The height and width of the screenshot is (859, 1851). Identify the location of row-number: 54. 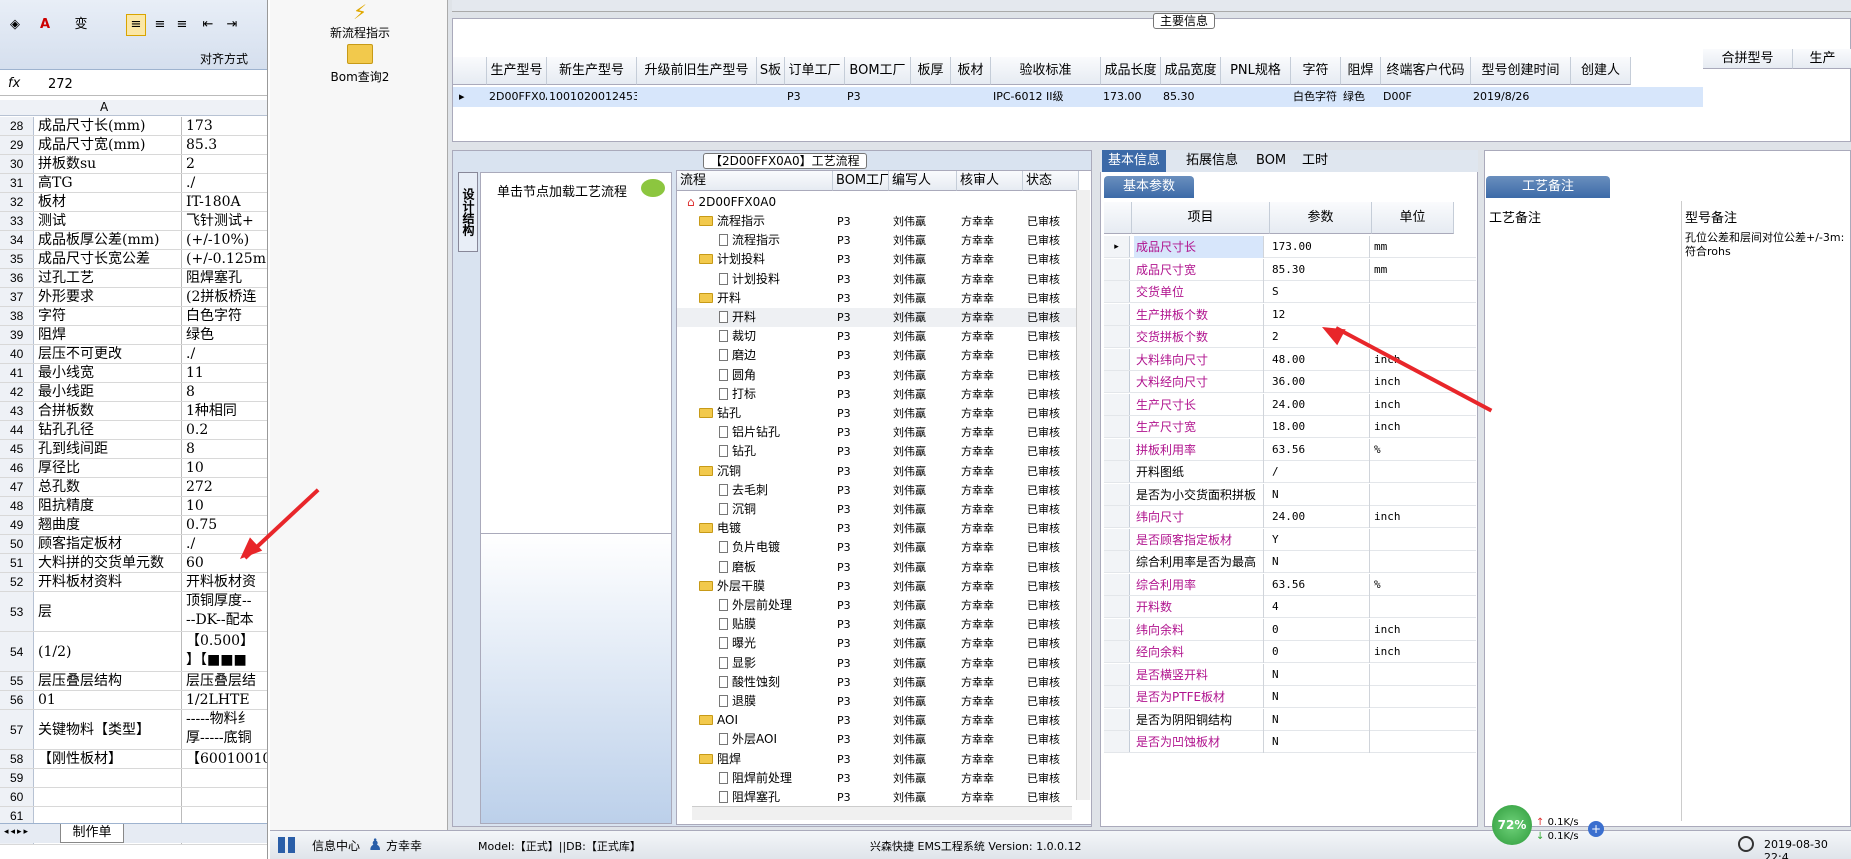
(17, 651).